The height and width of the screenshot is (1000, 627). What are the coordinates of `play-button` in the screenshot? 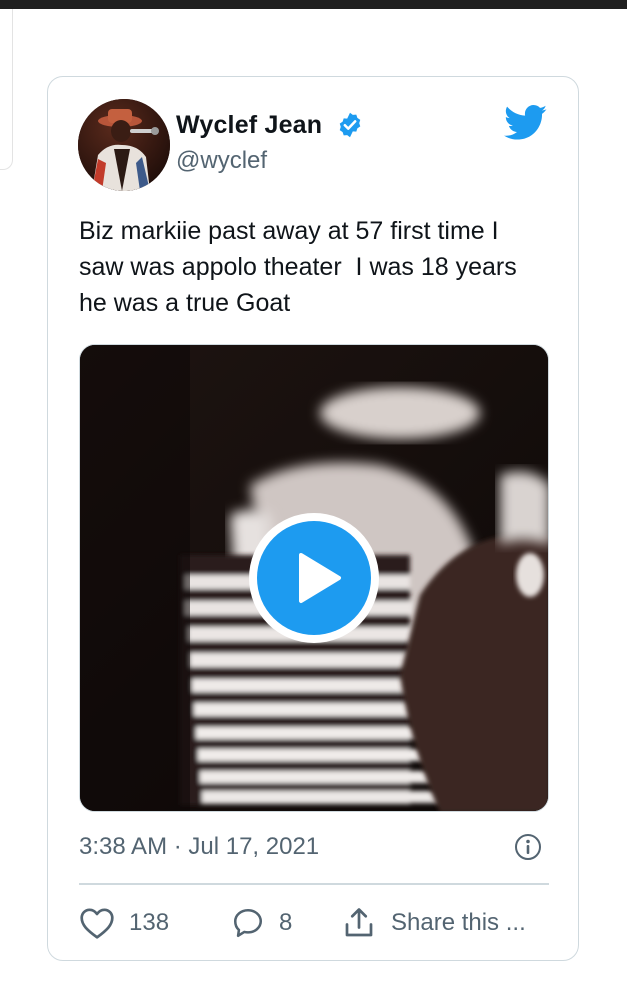 It's located at (314, 578).